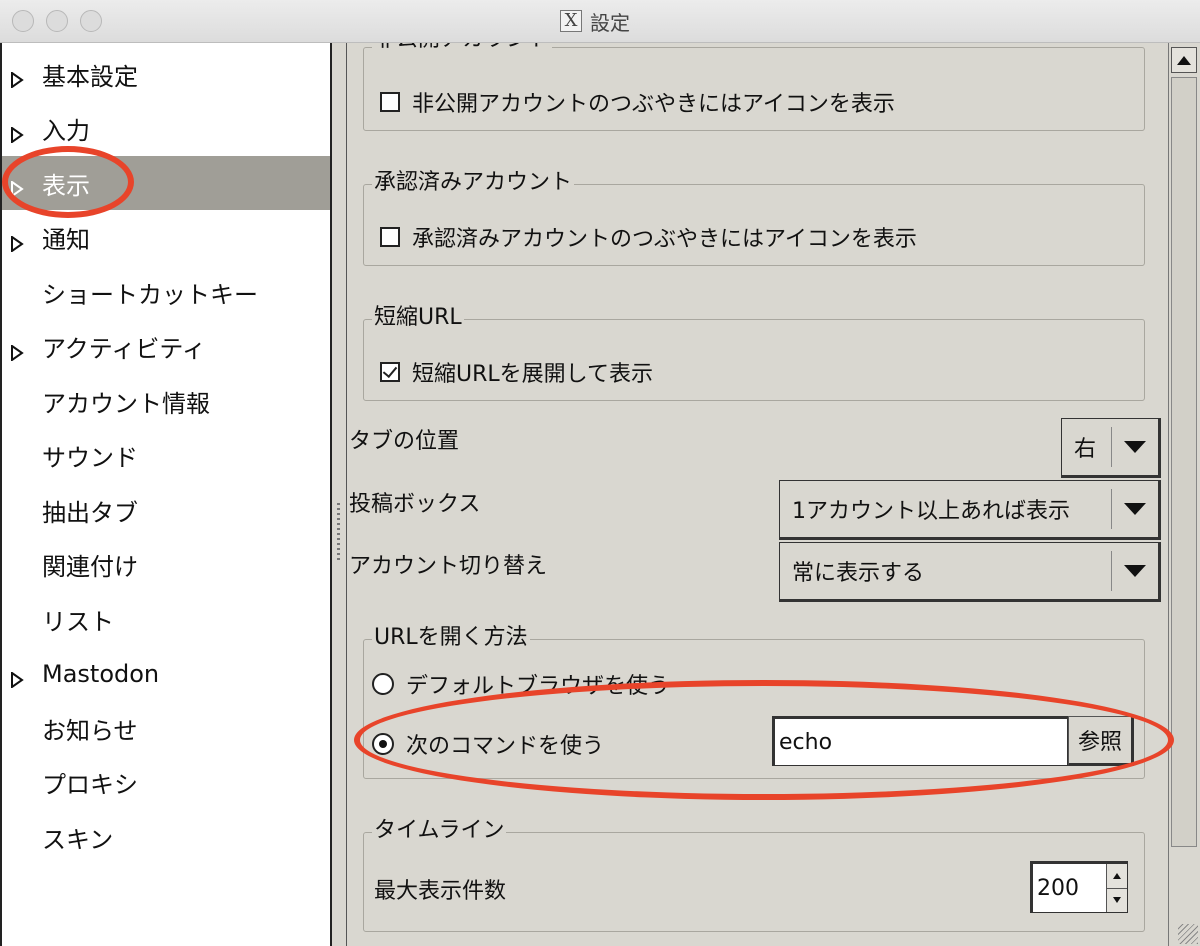 Image resolution: width=1200 pixels, height=946 pixels. I want to click on private-account-checkbox, so click(390, 102).